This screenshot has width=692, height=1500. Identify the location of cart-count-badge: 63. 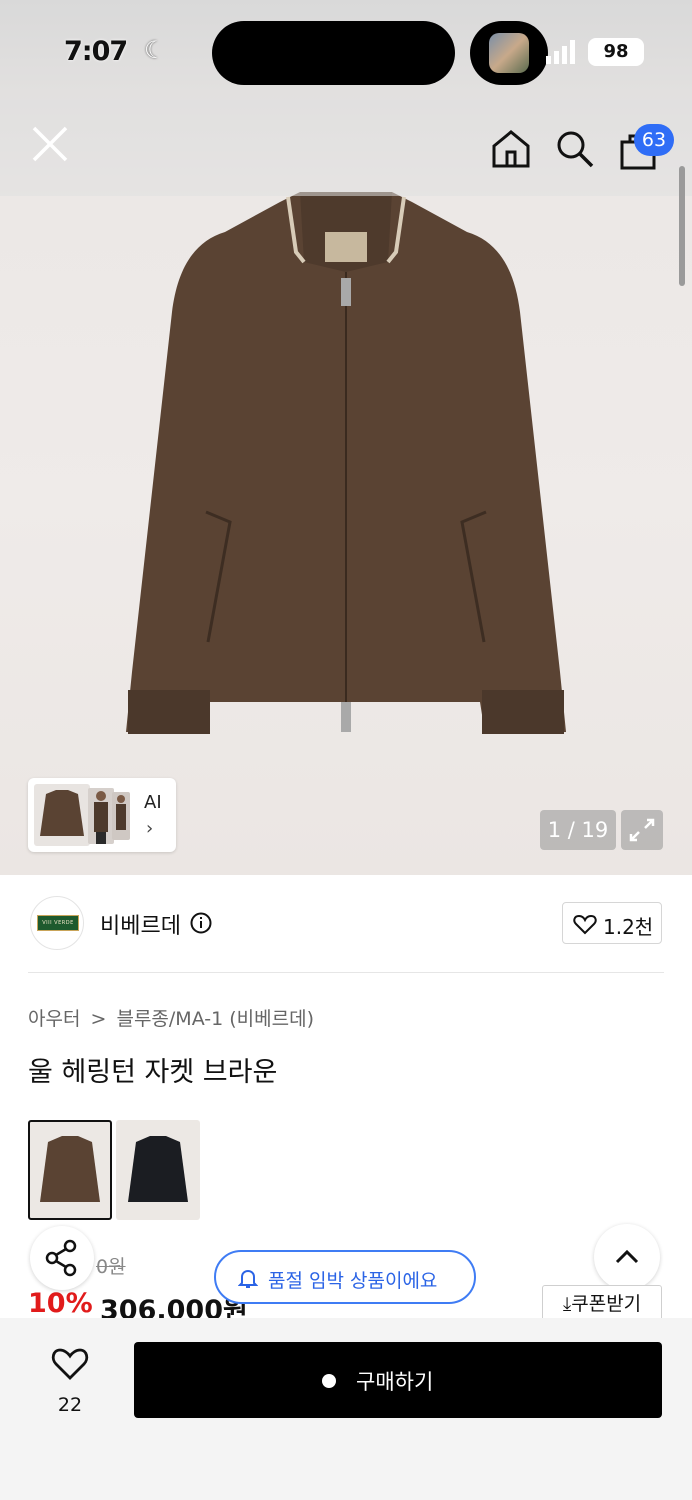
(654, 140).